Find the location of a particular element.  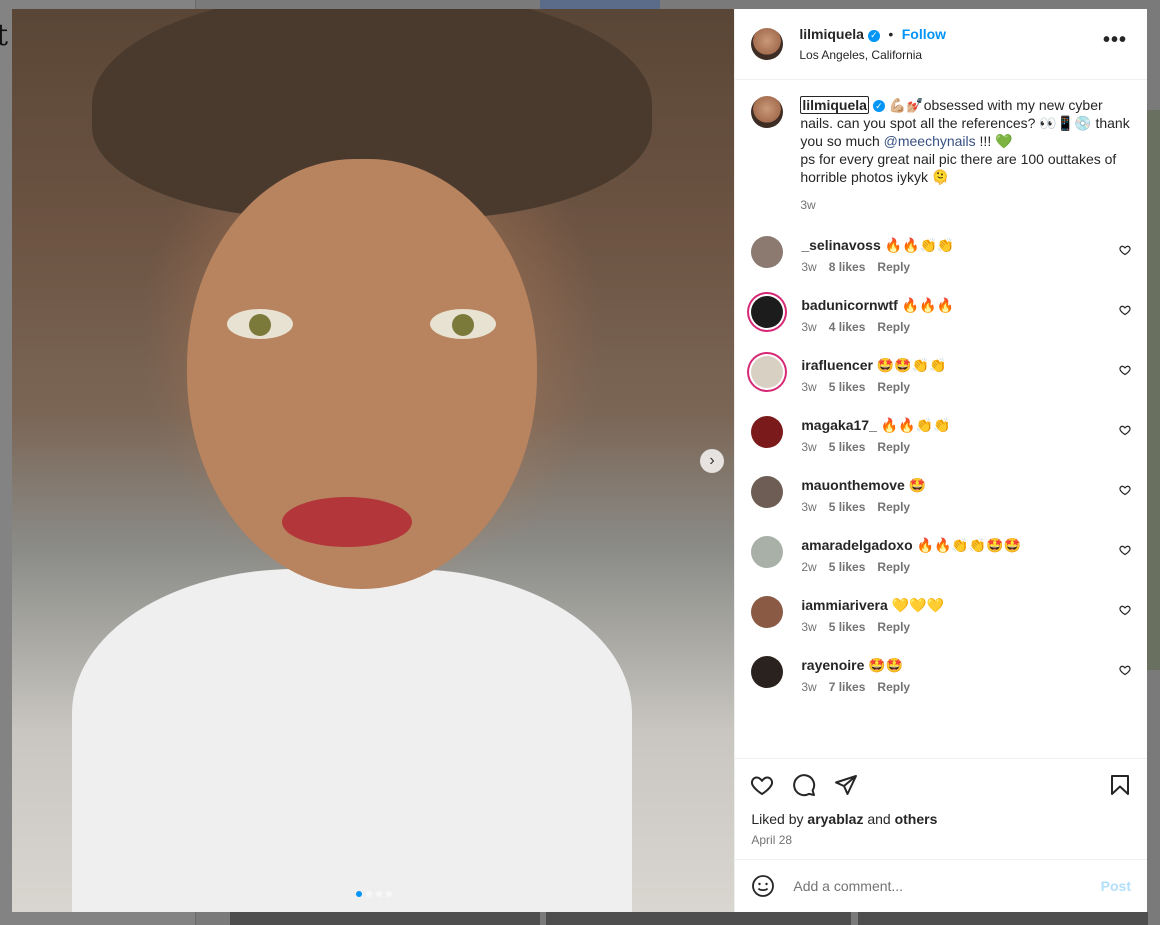

comment-meta: 2w 5 likes Reply is located at coordinates (966, 567).